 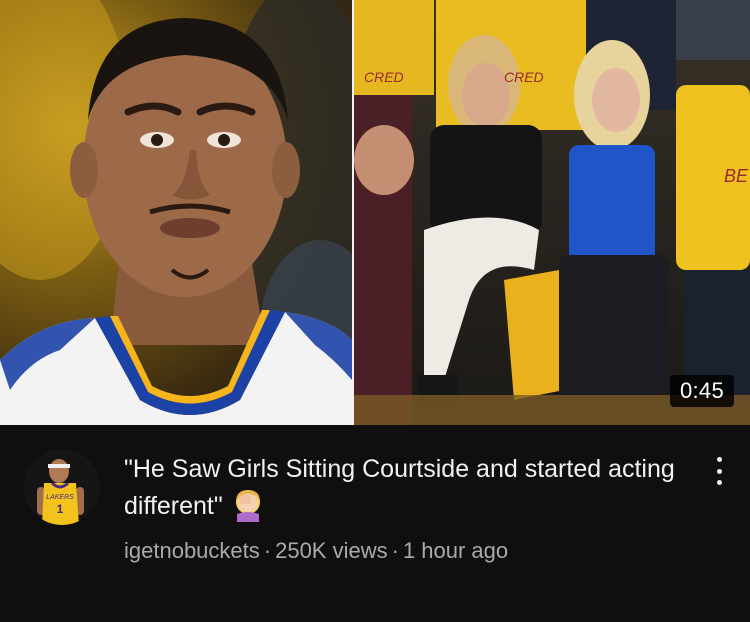 What do you see at coordinates (331, 550) in the screenshot?
I see `view-count: 250K views` at bounding box center [331, 550].